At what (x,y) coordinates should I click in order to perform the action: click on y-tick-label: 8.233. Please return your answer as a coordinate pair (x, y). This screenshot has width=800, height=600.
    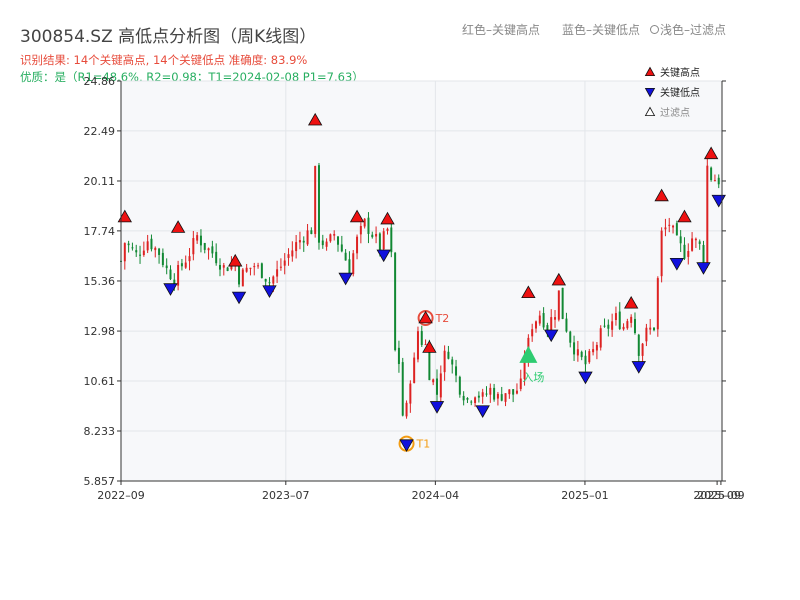
    Looking at the image, I should click on (100, 431).